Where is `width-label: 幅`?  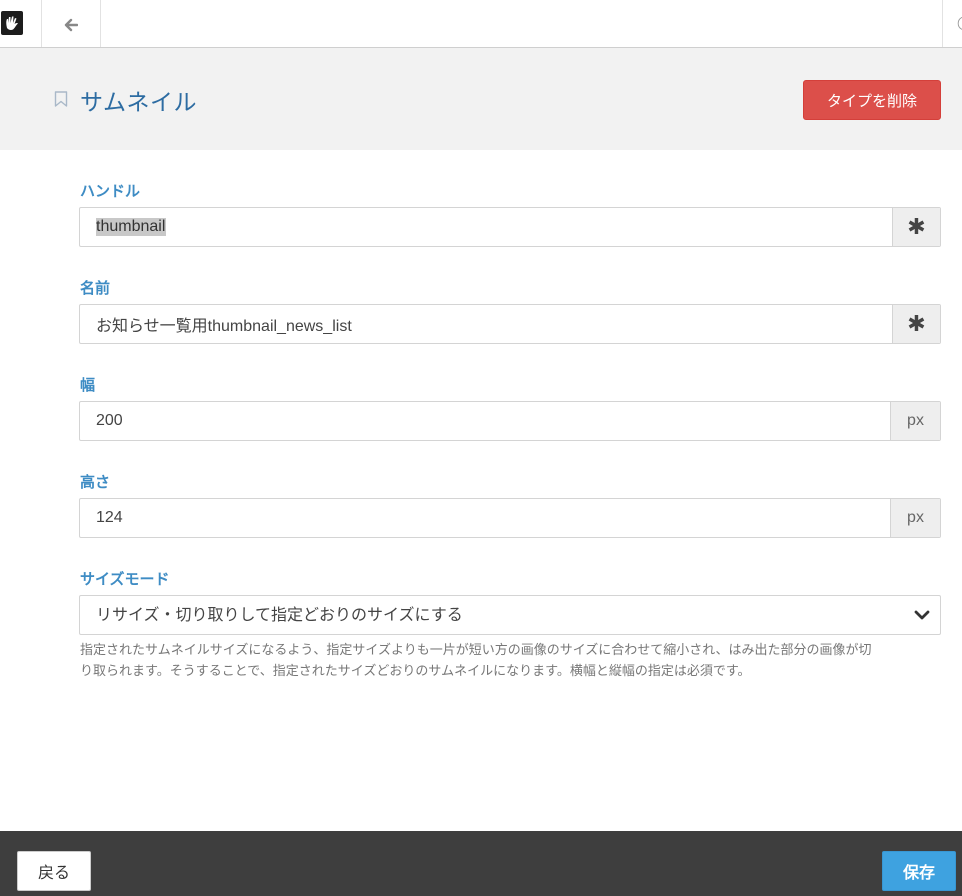
width-label: 幅 is located at coordinates (88, 385).